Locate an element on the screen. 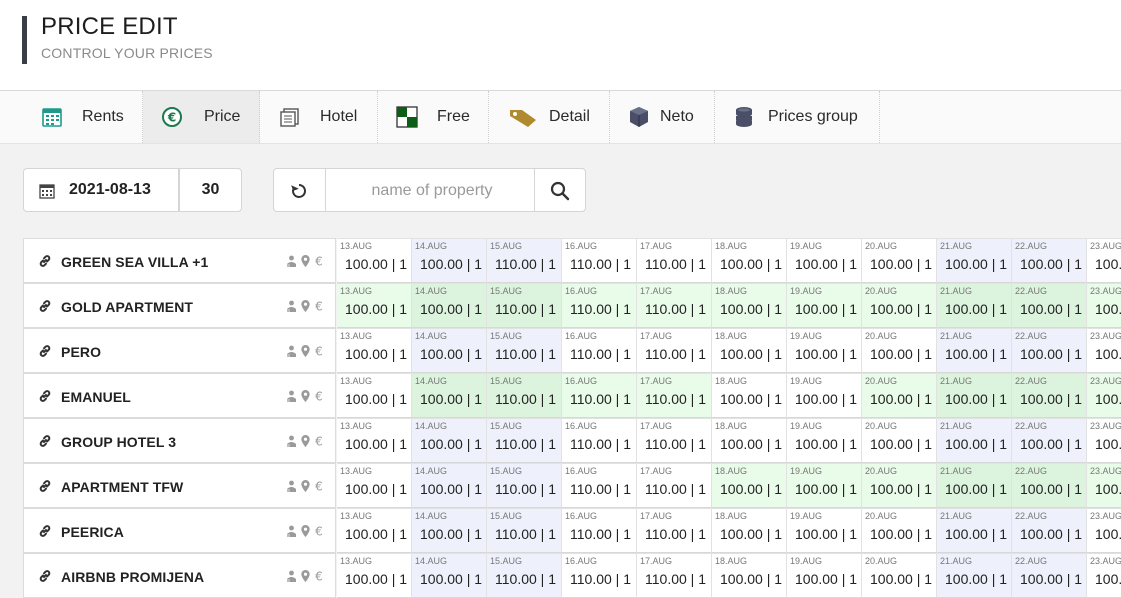 This screenshot has height=598, width=1121. property-name: PERO is located at coordinates (81, 352).